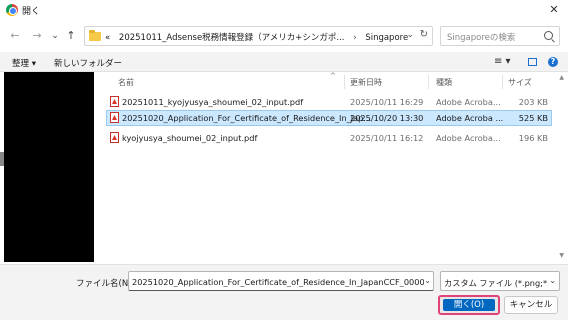 The width and height of the screenshot is (568, 320). What do you see at coordinates (31, 12) in the screenshot?
I see `window-title: 開く` at bounding box center [31, 12].